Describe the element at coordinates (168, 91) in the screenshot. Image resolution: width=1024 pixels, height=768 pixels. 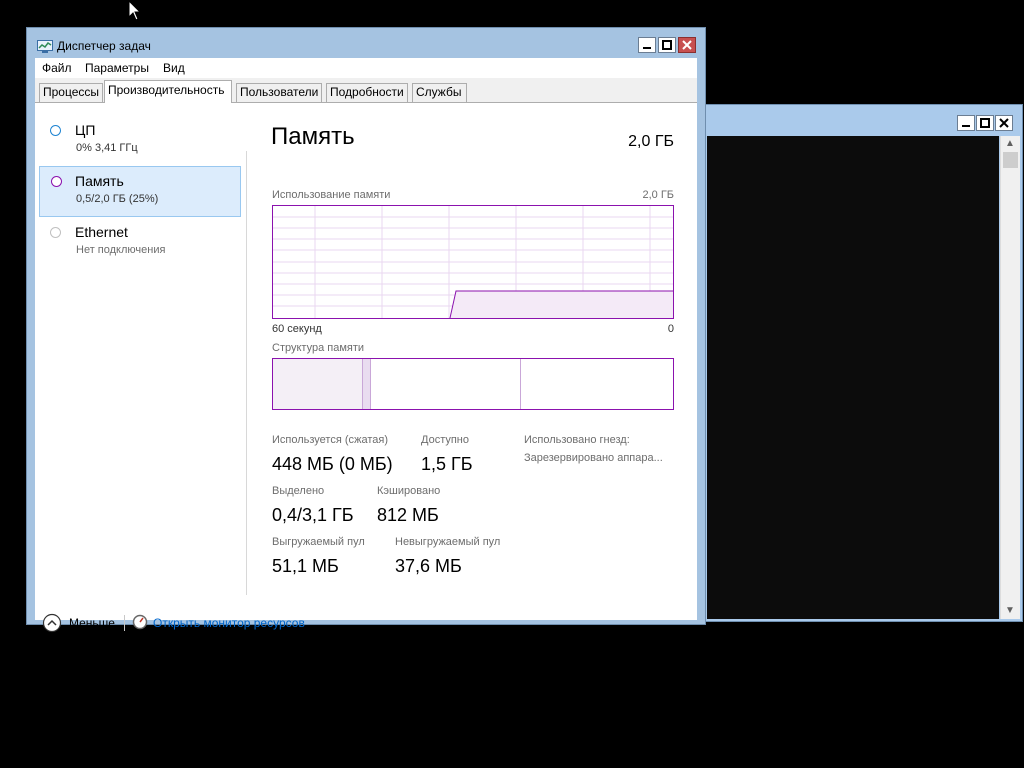
I see `tab-performance: Производительность` at that location.